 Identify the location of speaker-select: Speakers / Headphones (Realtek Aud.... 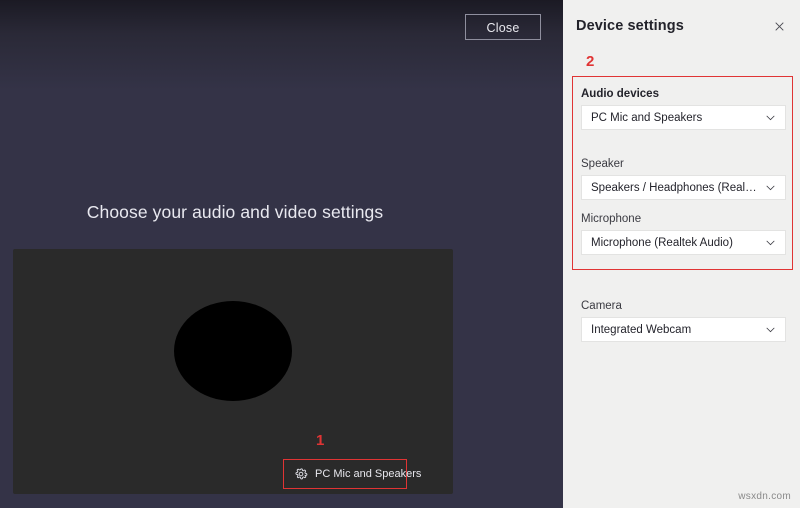
(683, 187).